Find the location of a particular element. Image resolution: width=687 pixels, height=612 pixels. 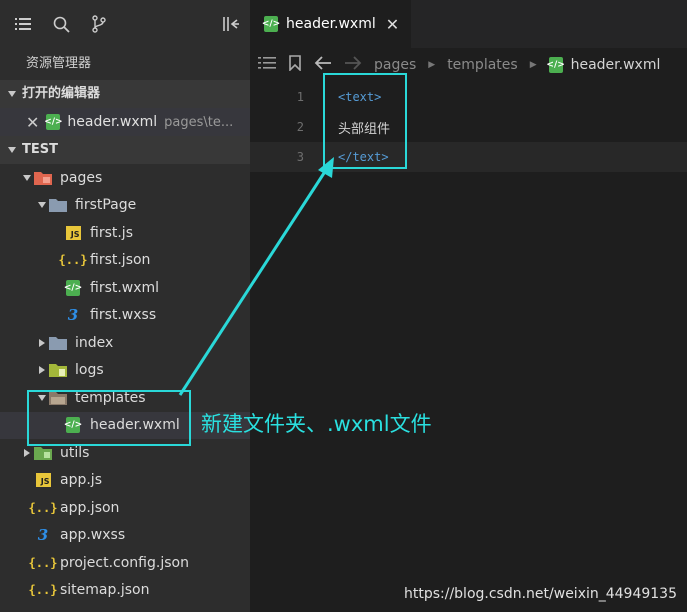

tree-item-label: first.wxss is located at coordinates (123, 315).